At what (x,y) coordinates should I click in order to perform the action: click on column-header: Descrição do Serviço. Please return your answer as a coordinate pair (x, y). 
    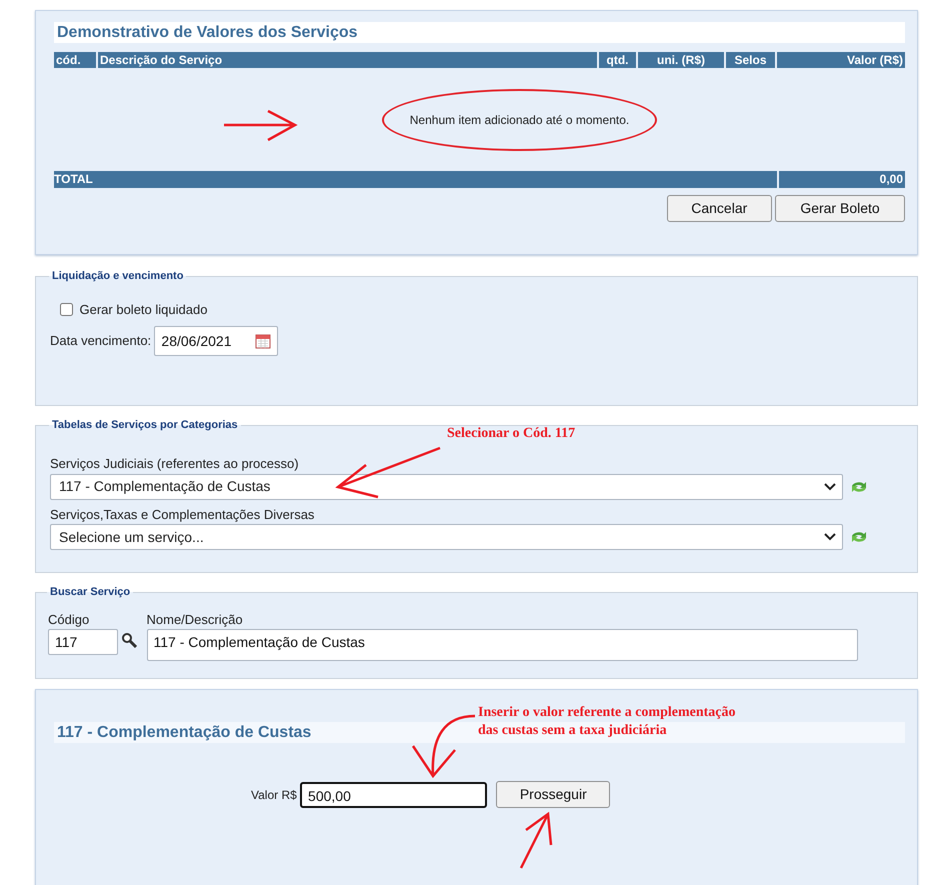
    Looking at the image, I should click on (346, 60).